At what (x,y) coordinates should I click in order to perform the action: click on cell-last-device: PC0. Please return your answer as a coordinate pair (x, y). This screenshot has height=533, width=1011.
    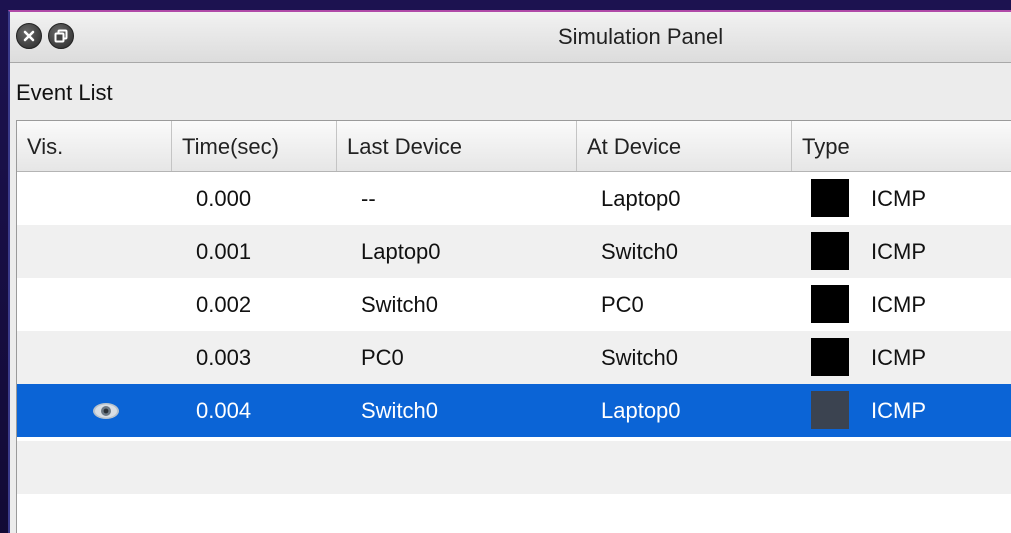
    Looking at the image, I should click on (382, 357).